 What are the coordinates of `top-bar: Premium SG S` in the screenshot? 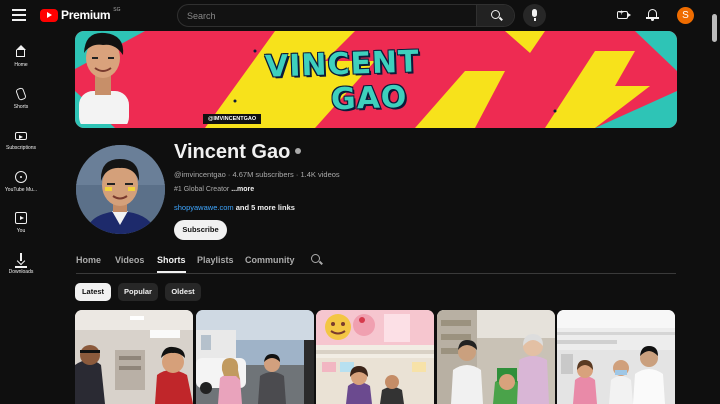 It's located at (360, 16).